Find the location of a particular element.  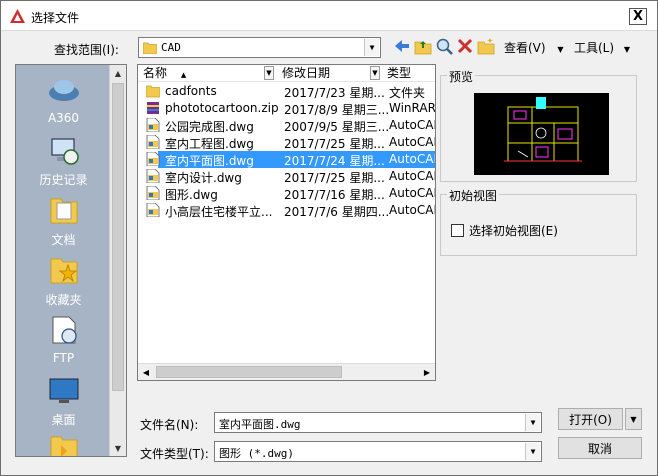

place-folder is located at coordinates (63, 443).